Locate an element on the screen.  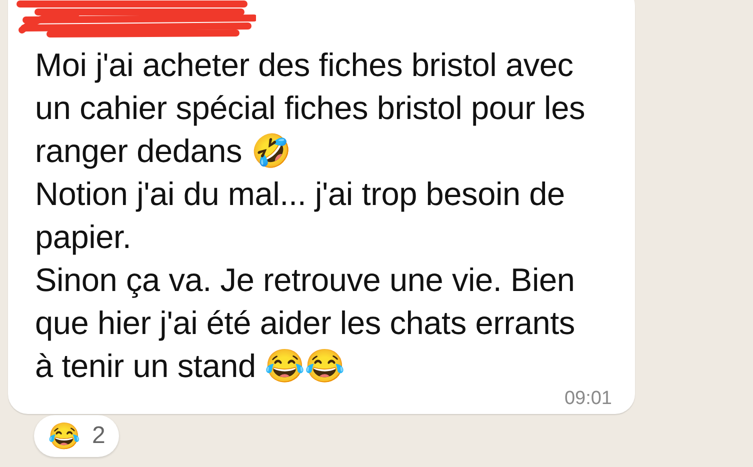
reaction-emoji: 😂 is located at coordinates (64, 436).